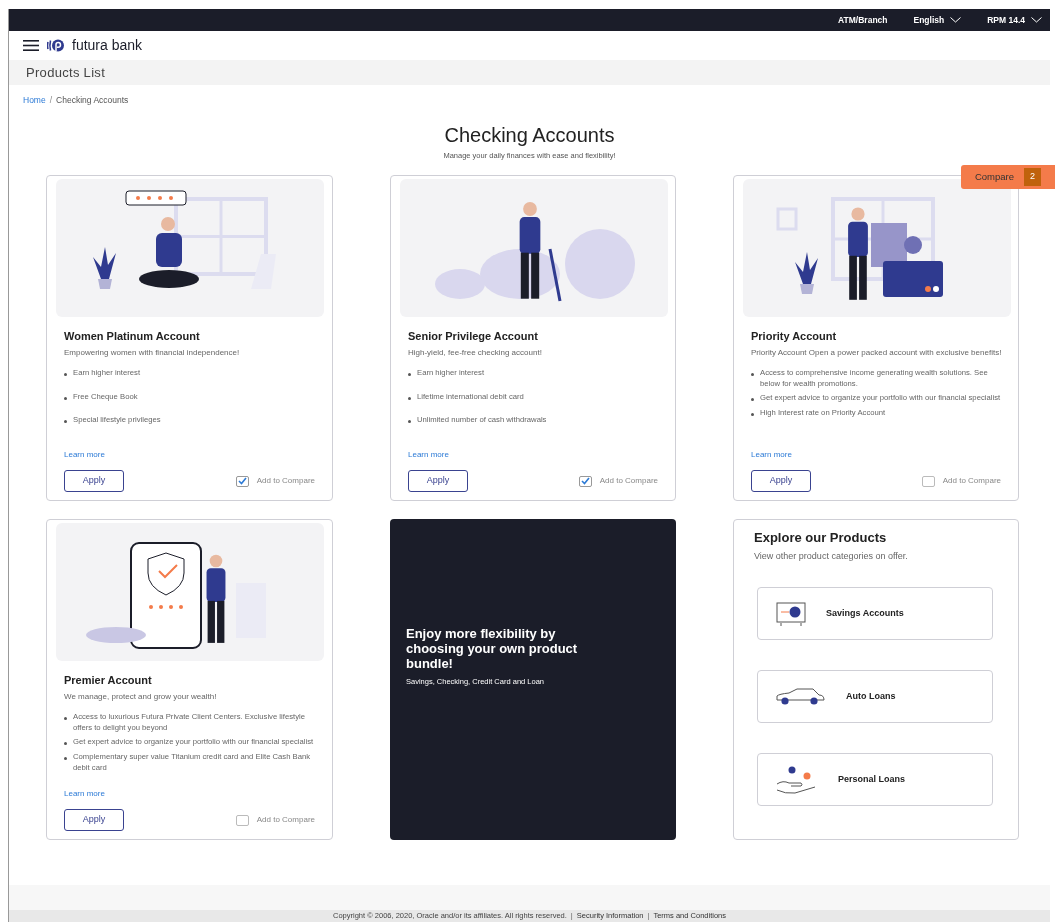 This screenshot has height=922, width=1055. What do you see at coordinates (66, 72) in the screenshot?
I see `page-title: Products List` at bounding box center [66, 72].